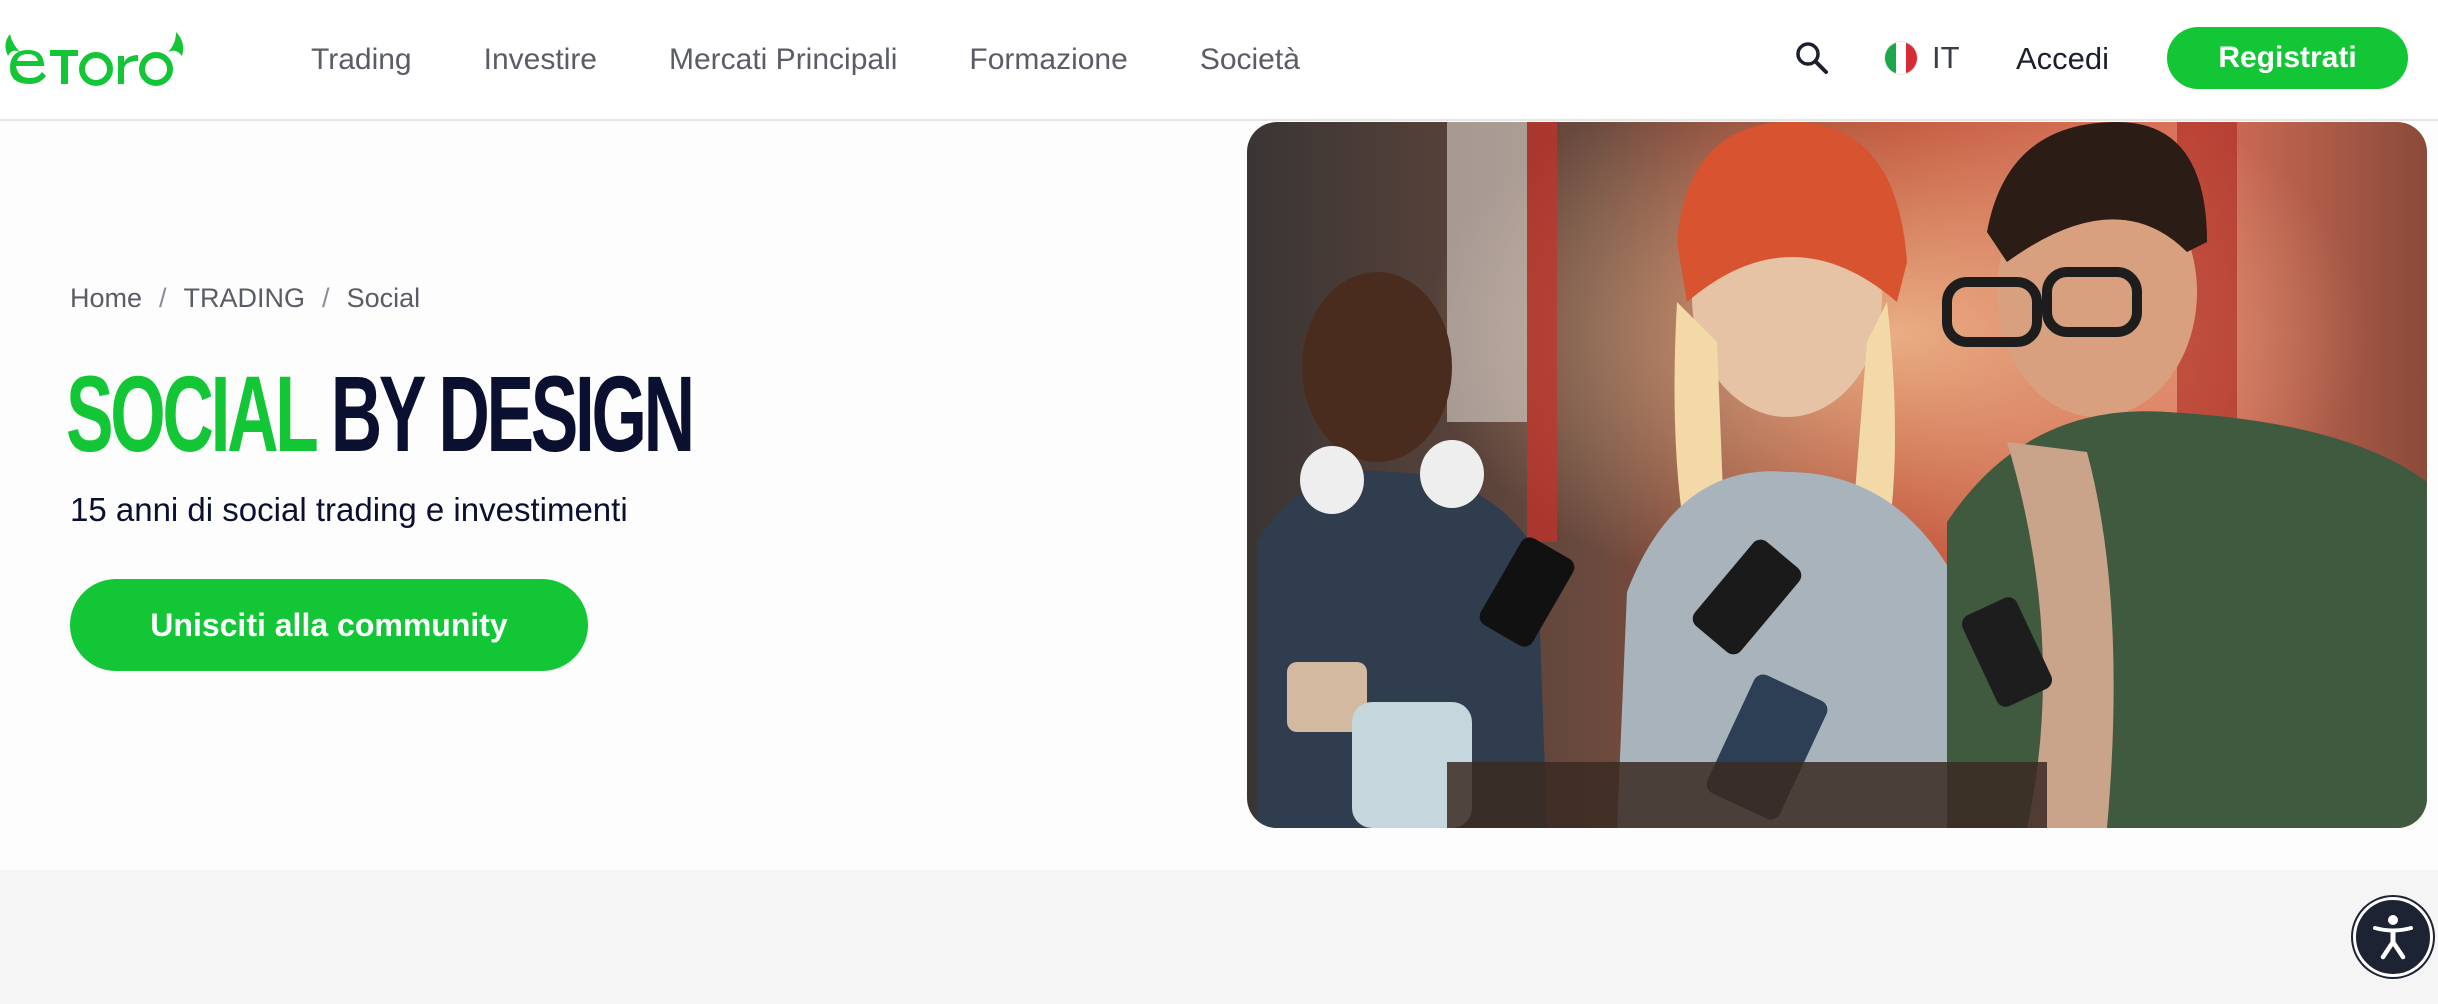 The image size is (2438, 1004). Describe the element at coordinates (383, 298) in the screenshot. I see `breadcrumb-current: Social` at that location.